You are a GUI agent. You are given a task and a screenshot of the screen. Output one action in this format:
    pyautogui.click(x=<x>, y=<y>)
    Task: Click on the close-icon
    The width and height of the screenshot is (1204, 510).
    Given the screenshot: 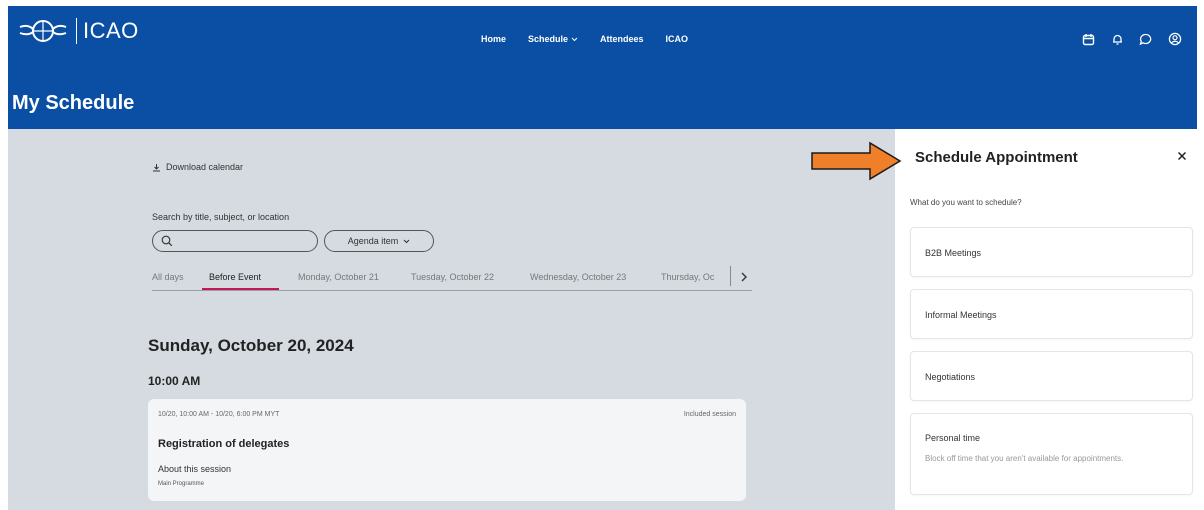 What is the action you would take?
    pyautogui.click(x=1182, y=156)
    